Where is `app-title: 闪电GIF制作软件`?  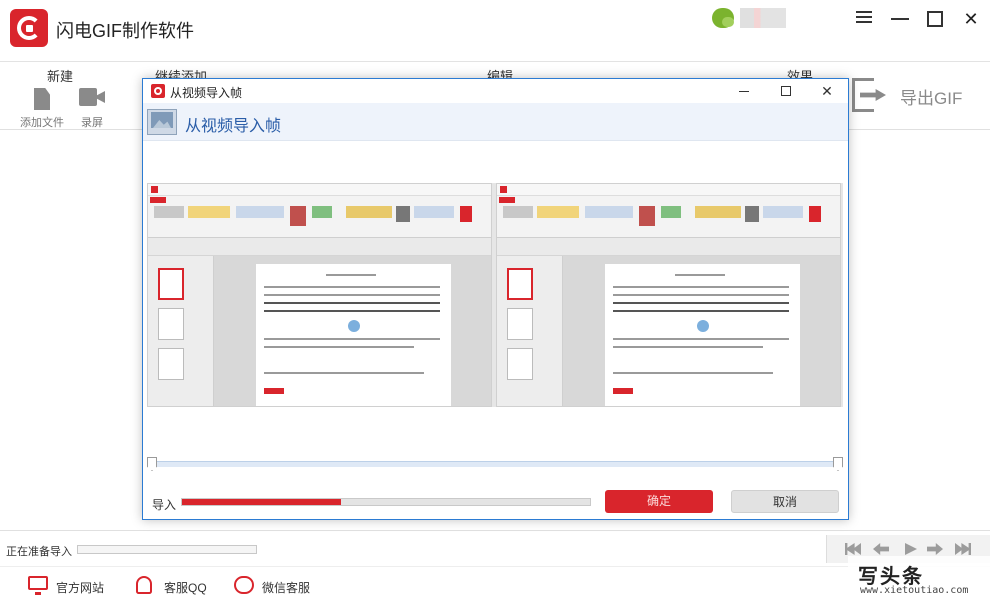
app-title: 闪电GIF制作软件 is located at coordinates (125, 31).